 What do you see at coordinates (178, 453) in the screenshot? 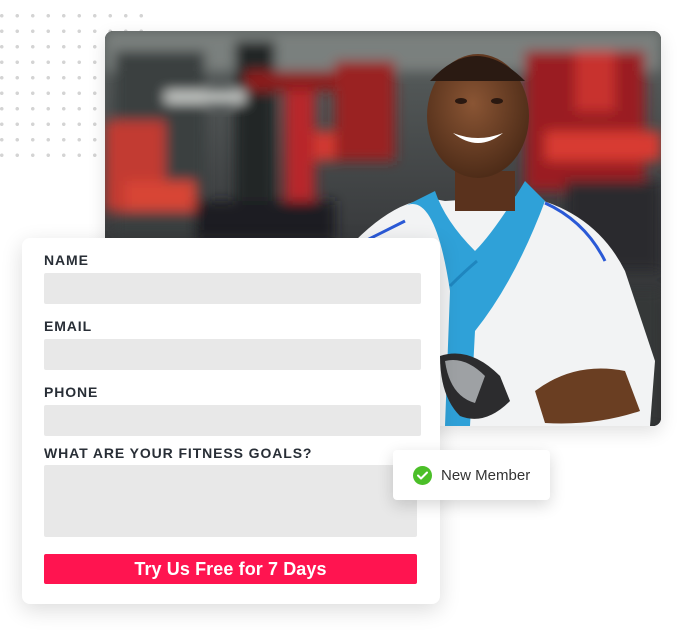
I see `fitness-goals-label: WHAT ARE YOUR FITNESS GOALS?` at bounding box center [178, 453].